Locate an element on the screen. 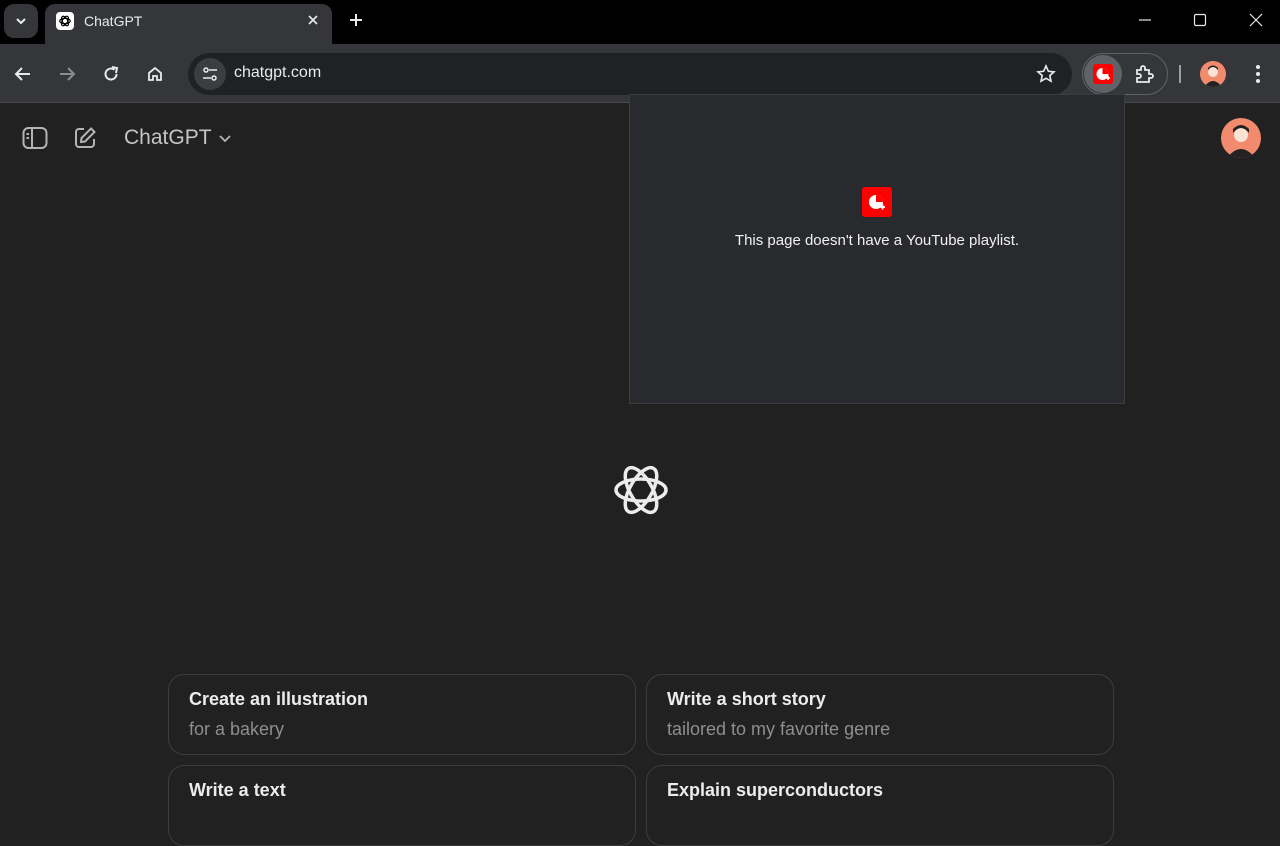 Image resolution: width=1280 pixels, height=846 pixels. window-close-button is located at coordinates (1256, 20).